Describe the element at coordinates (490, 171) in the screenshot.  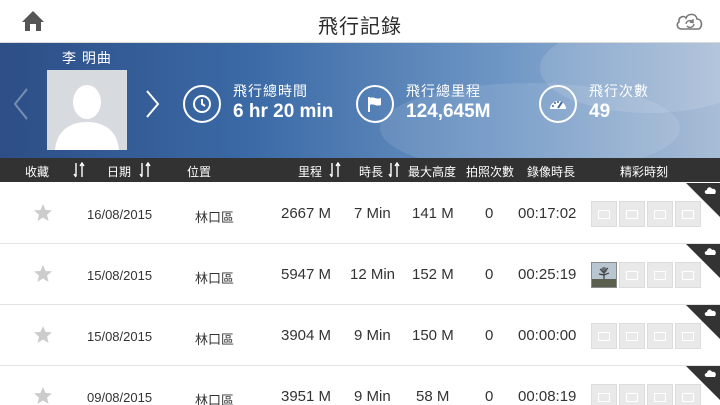
I see `column-photo-count: 拍照次數` at that location.